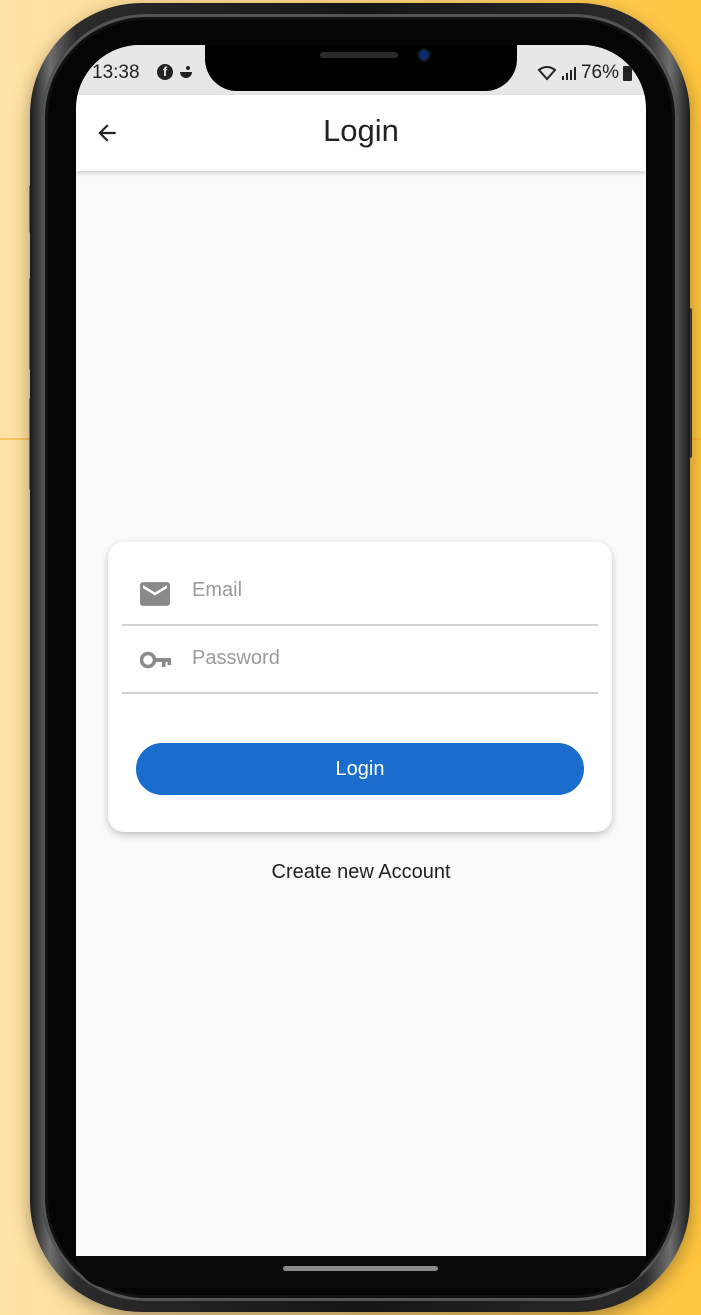 The image size is (701, 1315). Describe the element at coordinates (361, 130) in the screenshot. I see `page-title: Login` at that location.